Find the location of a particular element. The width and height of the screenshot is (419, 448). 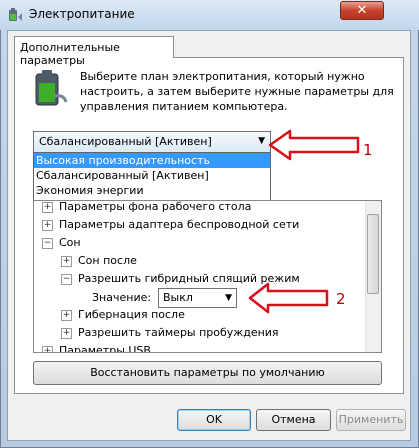

apply-button: Применить is located at coordinates (371, 420).